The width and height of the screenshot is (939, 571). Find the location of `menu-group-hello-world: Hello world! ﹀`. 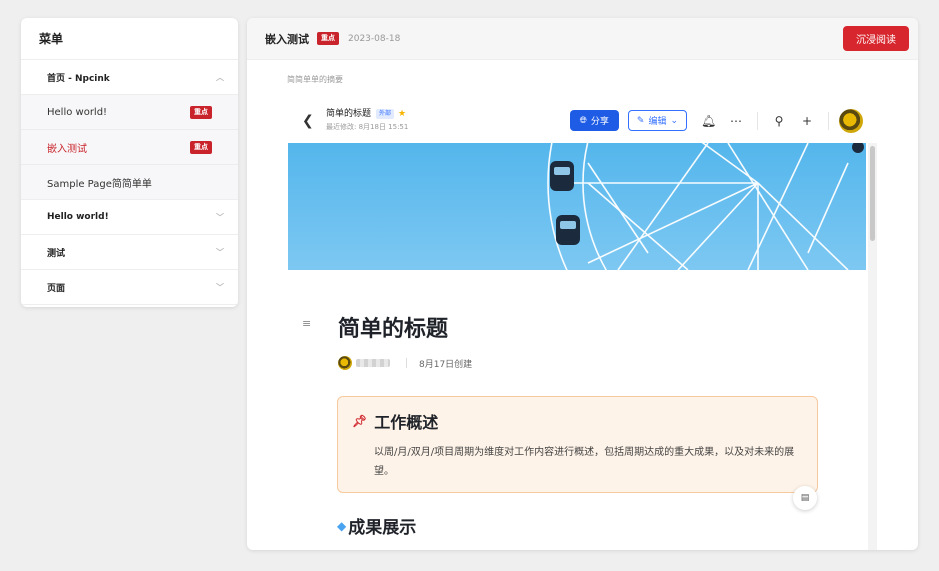

menu-group-hello-world: Hello world! ﹀ is located at coordinates (129, 217).